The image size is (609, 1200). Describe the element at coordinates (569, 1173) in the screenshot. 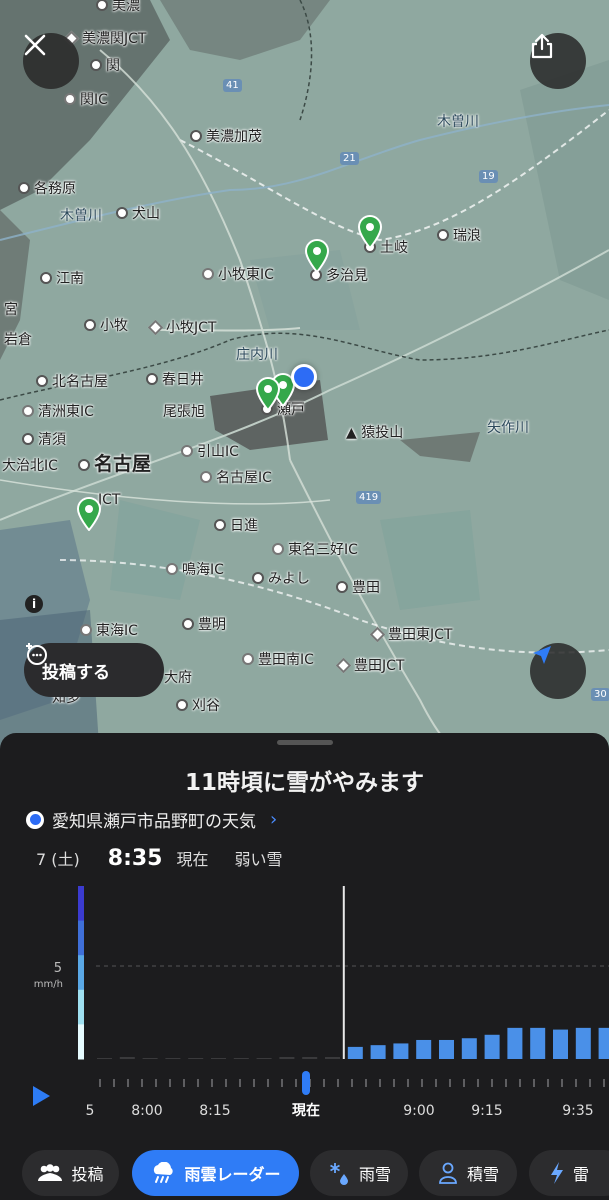

I see `tab-lightning: 雷` at that location.